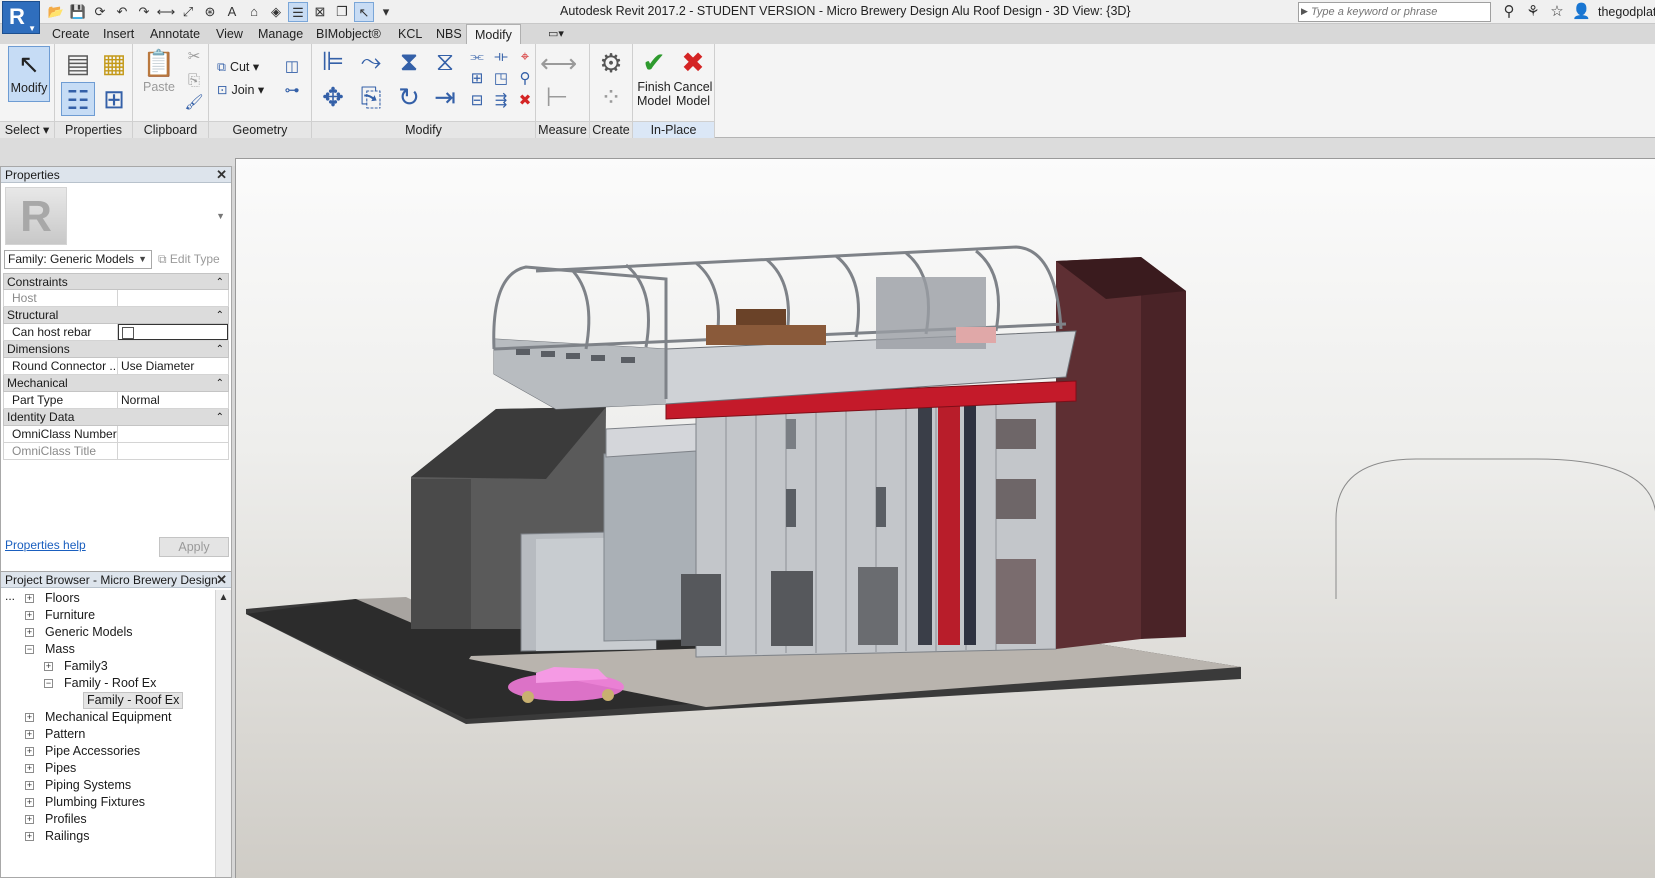 The width and height of the screenshot is (1655, 878). Describe the element at coordinates (501, 57) in the screenshot. I see `split-gap-icon: ⟛` at that location.